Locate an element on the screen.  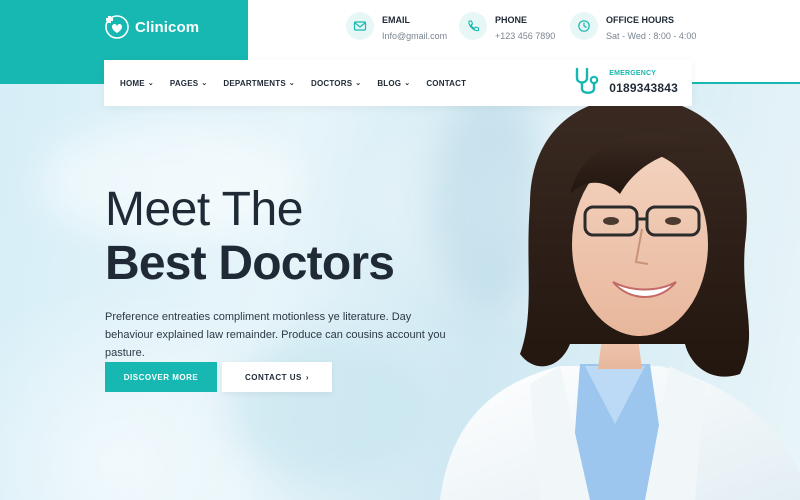
phone-value: +123 456 7890 is located at coordinates (525, 36).